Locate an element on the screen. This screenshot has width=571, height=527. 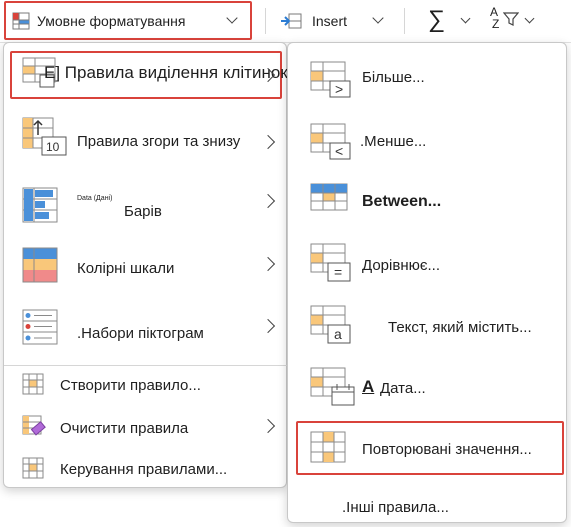
top-bottom-label: Правила згори та знизу is located at coordinates (159, 141).